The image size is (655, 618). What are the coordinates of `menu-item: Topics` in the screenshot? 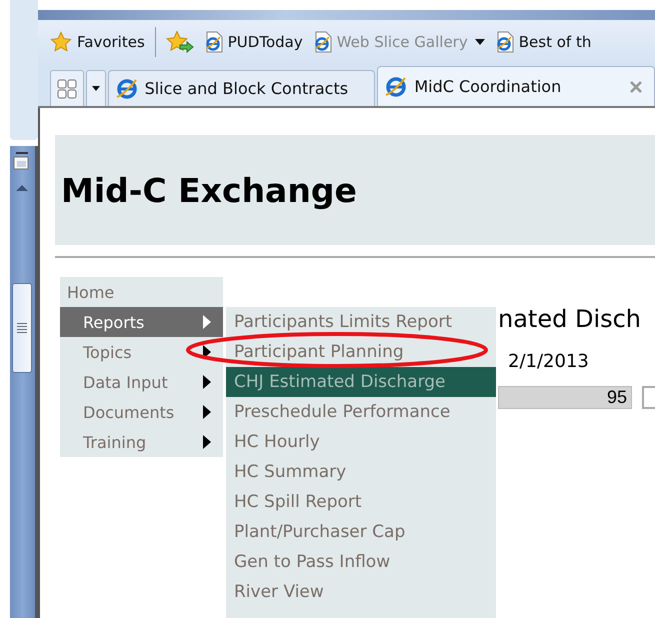 It's located at (141, 352).